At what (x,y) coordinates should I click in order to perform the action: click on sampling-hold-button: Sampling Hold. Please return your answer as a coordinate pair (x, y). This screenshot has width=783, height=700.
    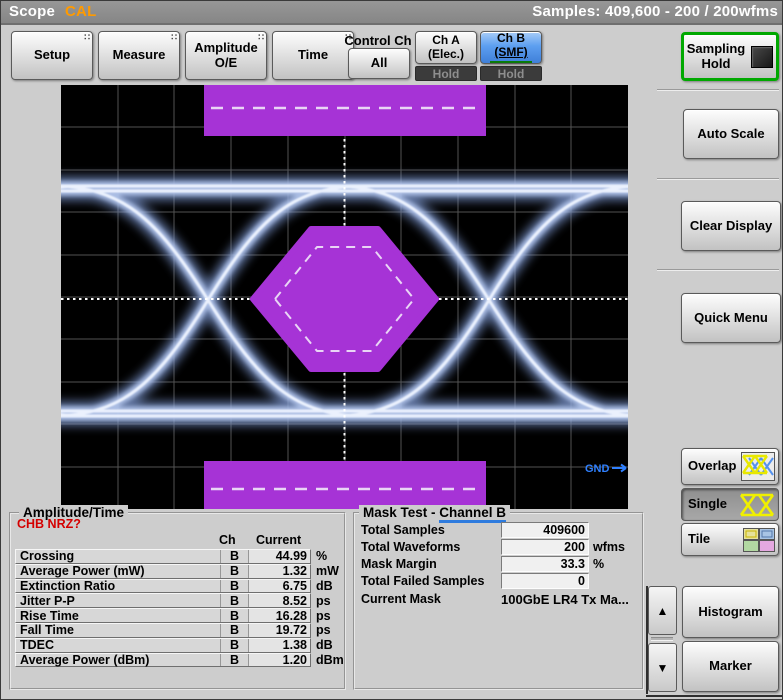
    Looking at the image, I should click on (730, 56).